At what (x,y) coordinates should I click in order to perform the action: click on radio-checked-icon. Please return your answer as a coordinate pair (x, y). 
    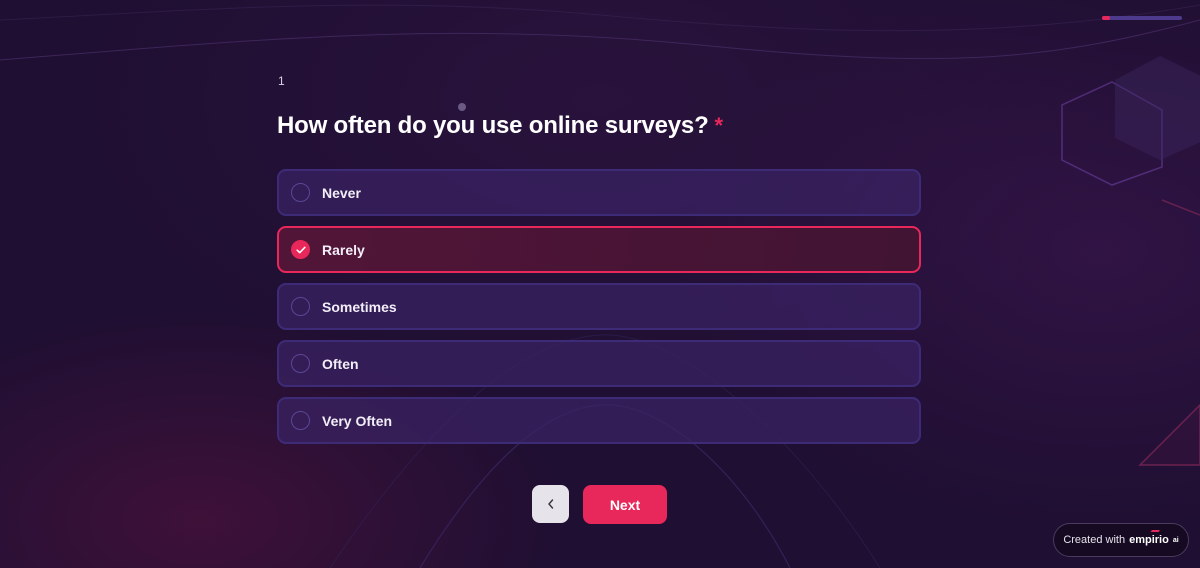
    Looking at the image, I should click on (300, 249).